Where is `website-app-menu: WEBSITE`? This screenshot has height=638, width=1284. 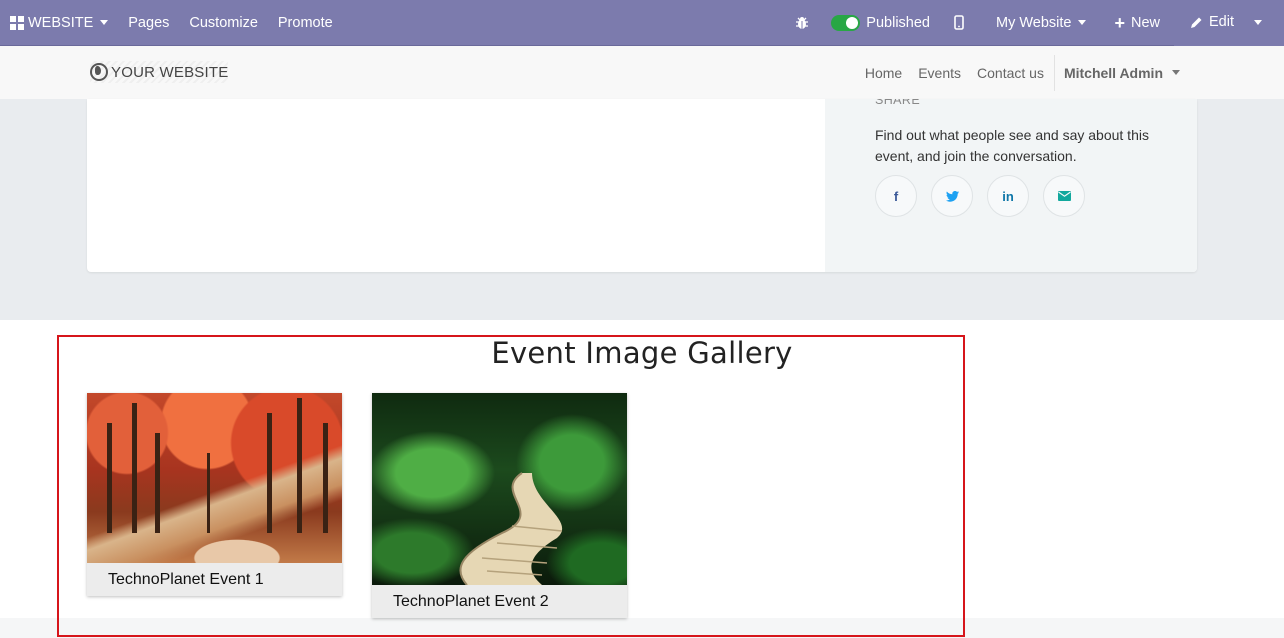 website-app-menu: WEBSITE is located at coordinates (59, 23).